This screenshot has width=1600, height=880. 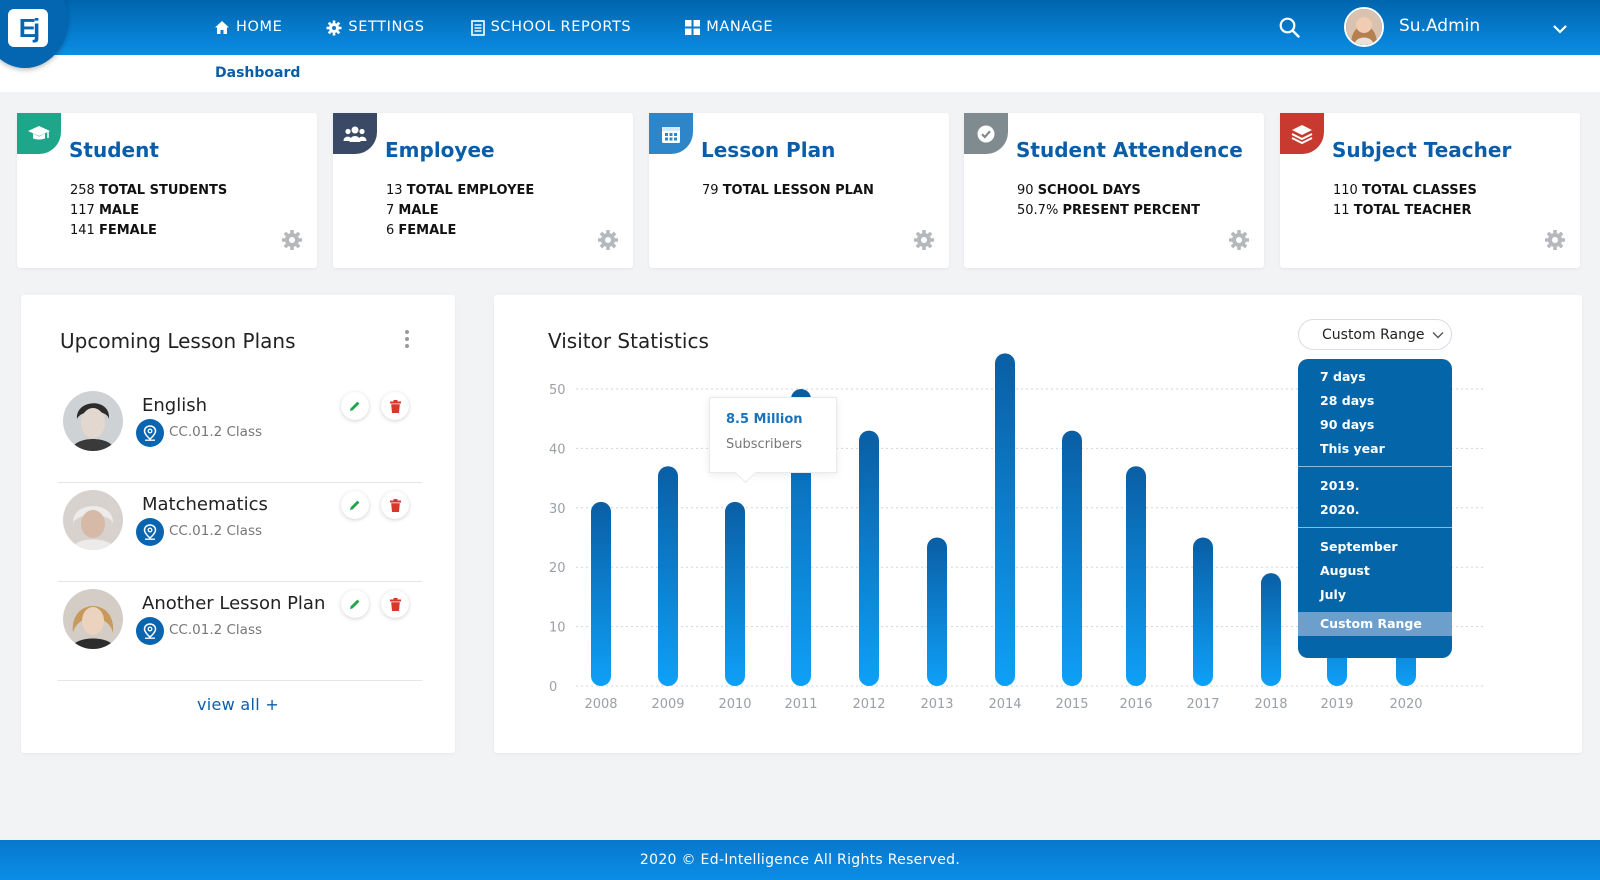 I want to click on stat-value: 6, so click(x=390, y=230).